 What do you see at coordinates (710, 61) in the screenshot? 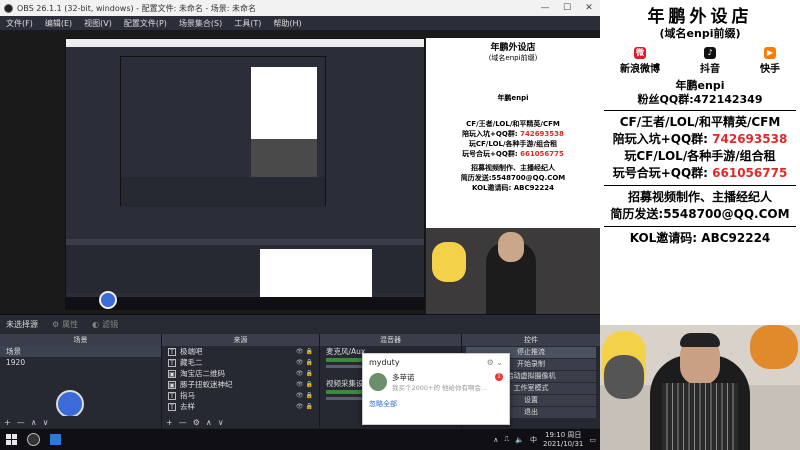
I see `social-douyin: ♪ 抖音` at bounding box center [710, 61].